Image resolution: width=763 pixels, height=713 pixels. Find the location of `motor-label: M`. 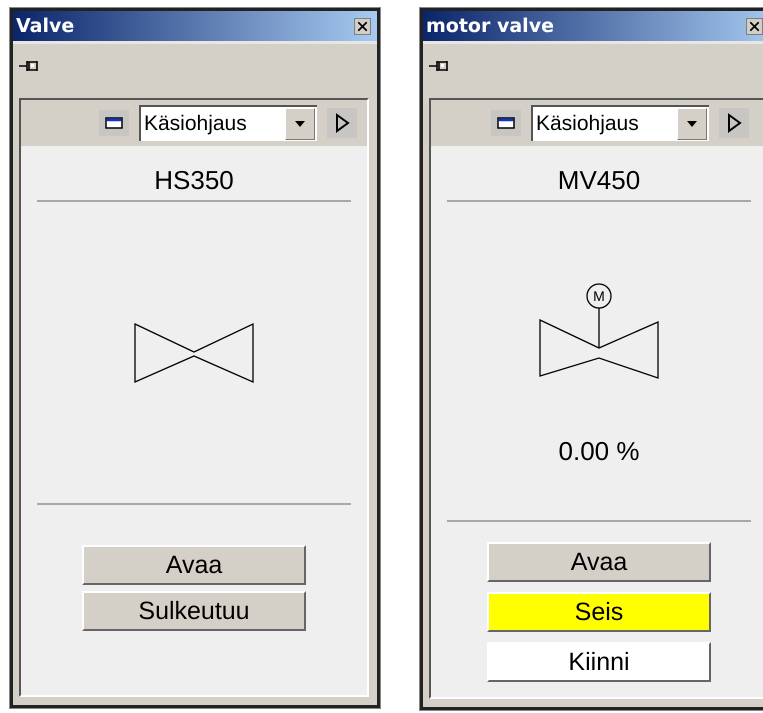

motor-label: M is located at coordinates (599, 296).